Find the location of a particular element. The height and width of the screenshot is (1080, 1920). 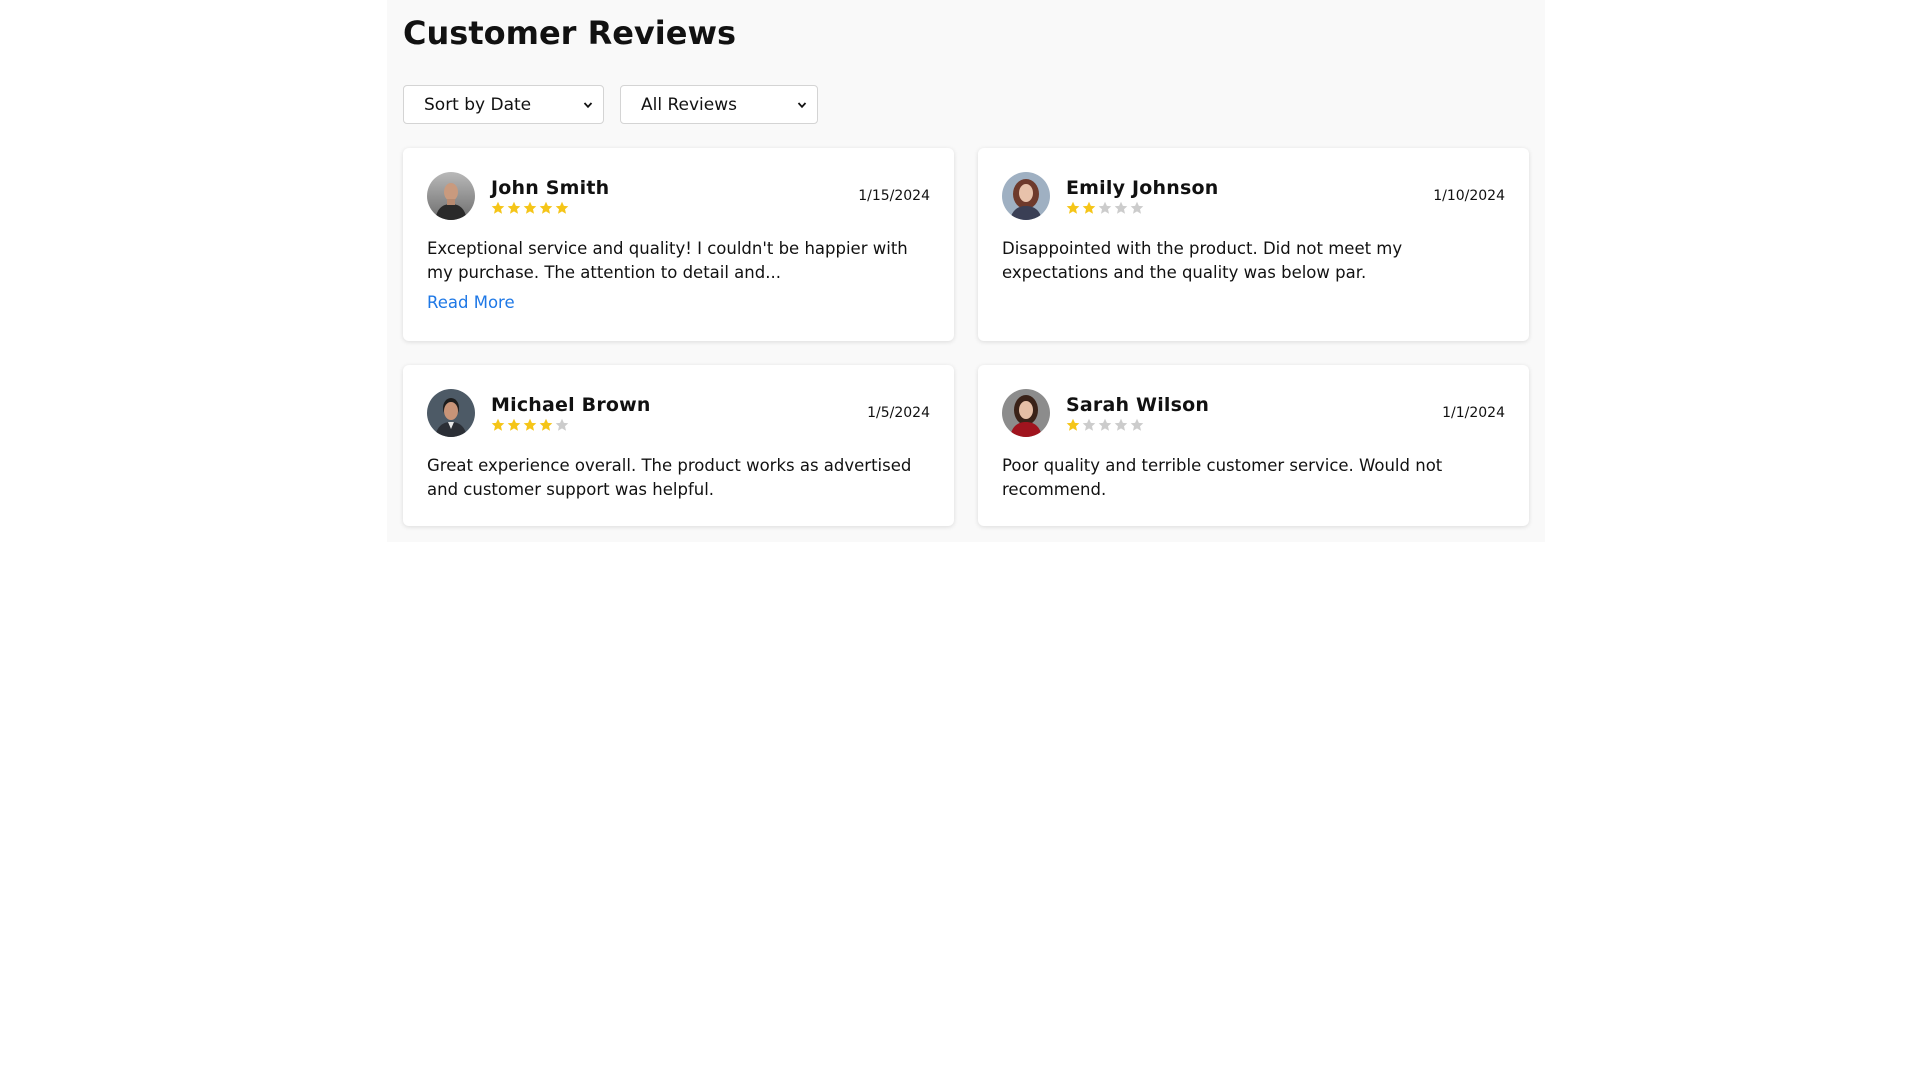

review-header: John Smith 1/15/2024 is located at coordinates (678, 196).